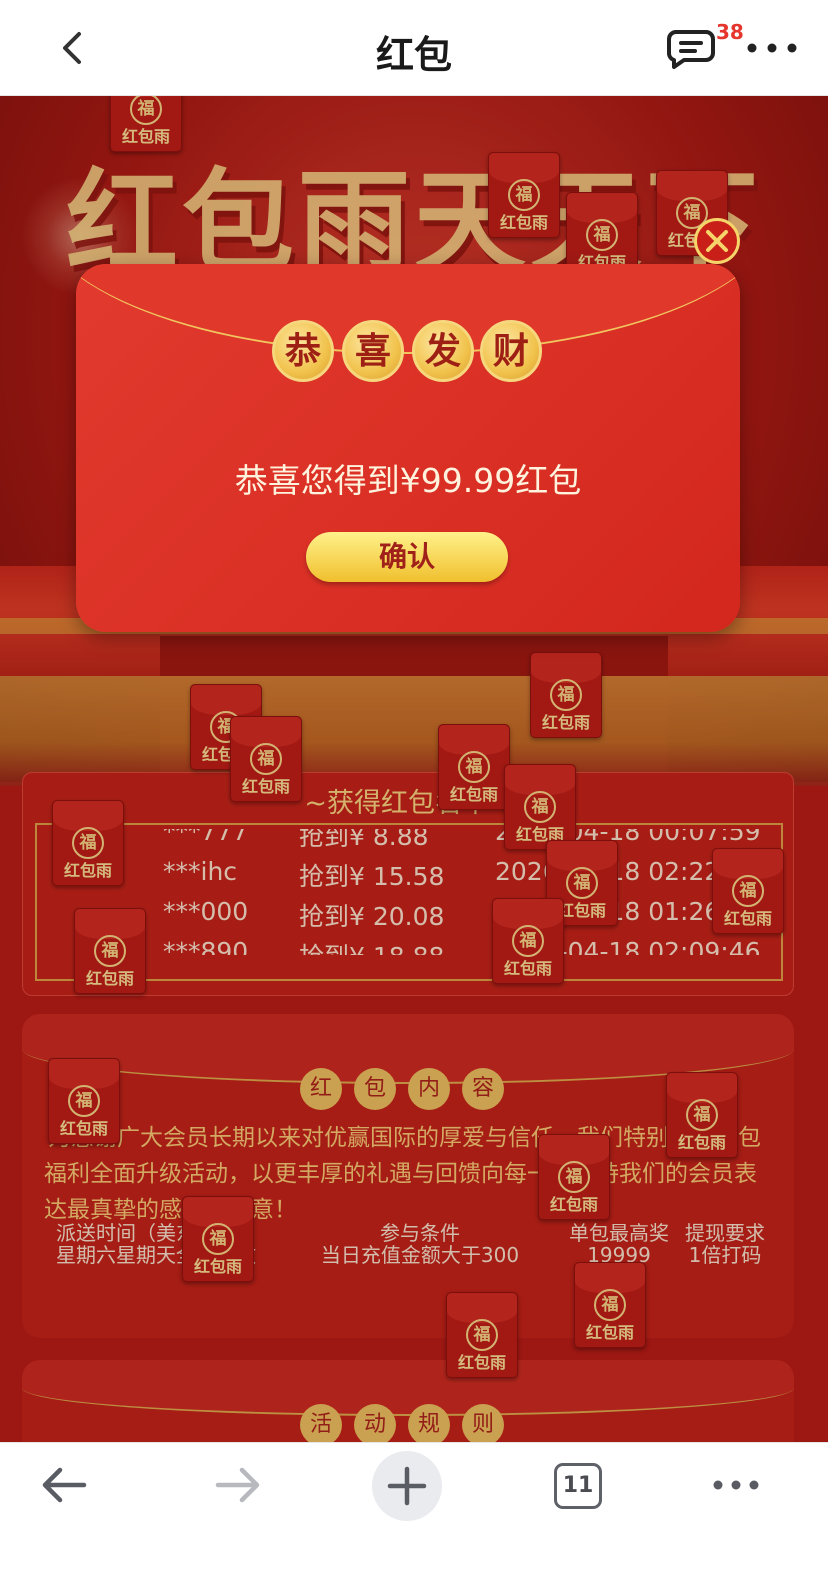 The width and height of the screenshot is (828, 1596). I want to click on top-nav-bar: 红包 38, so click(414, 48).